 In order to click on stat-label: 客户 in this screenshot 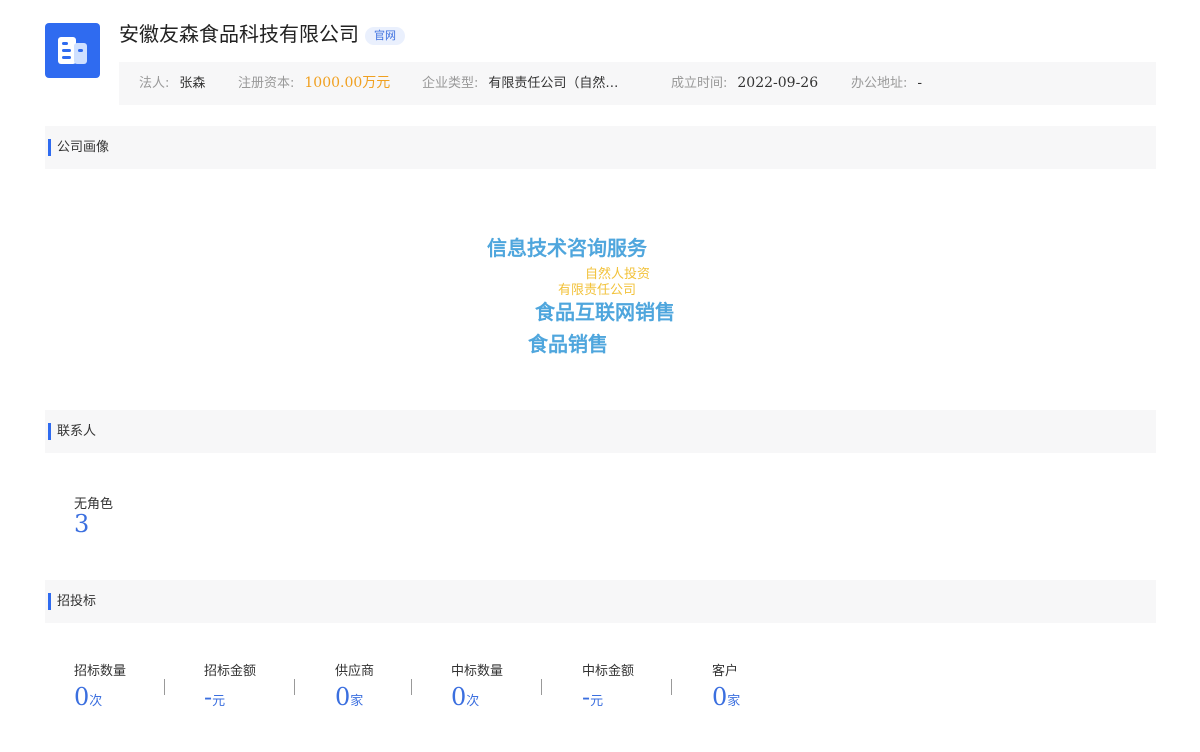, I will do `click(725, 671)`.